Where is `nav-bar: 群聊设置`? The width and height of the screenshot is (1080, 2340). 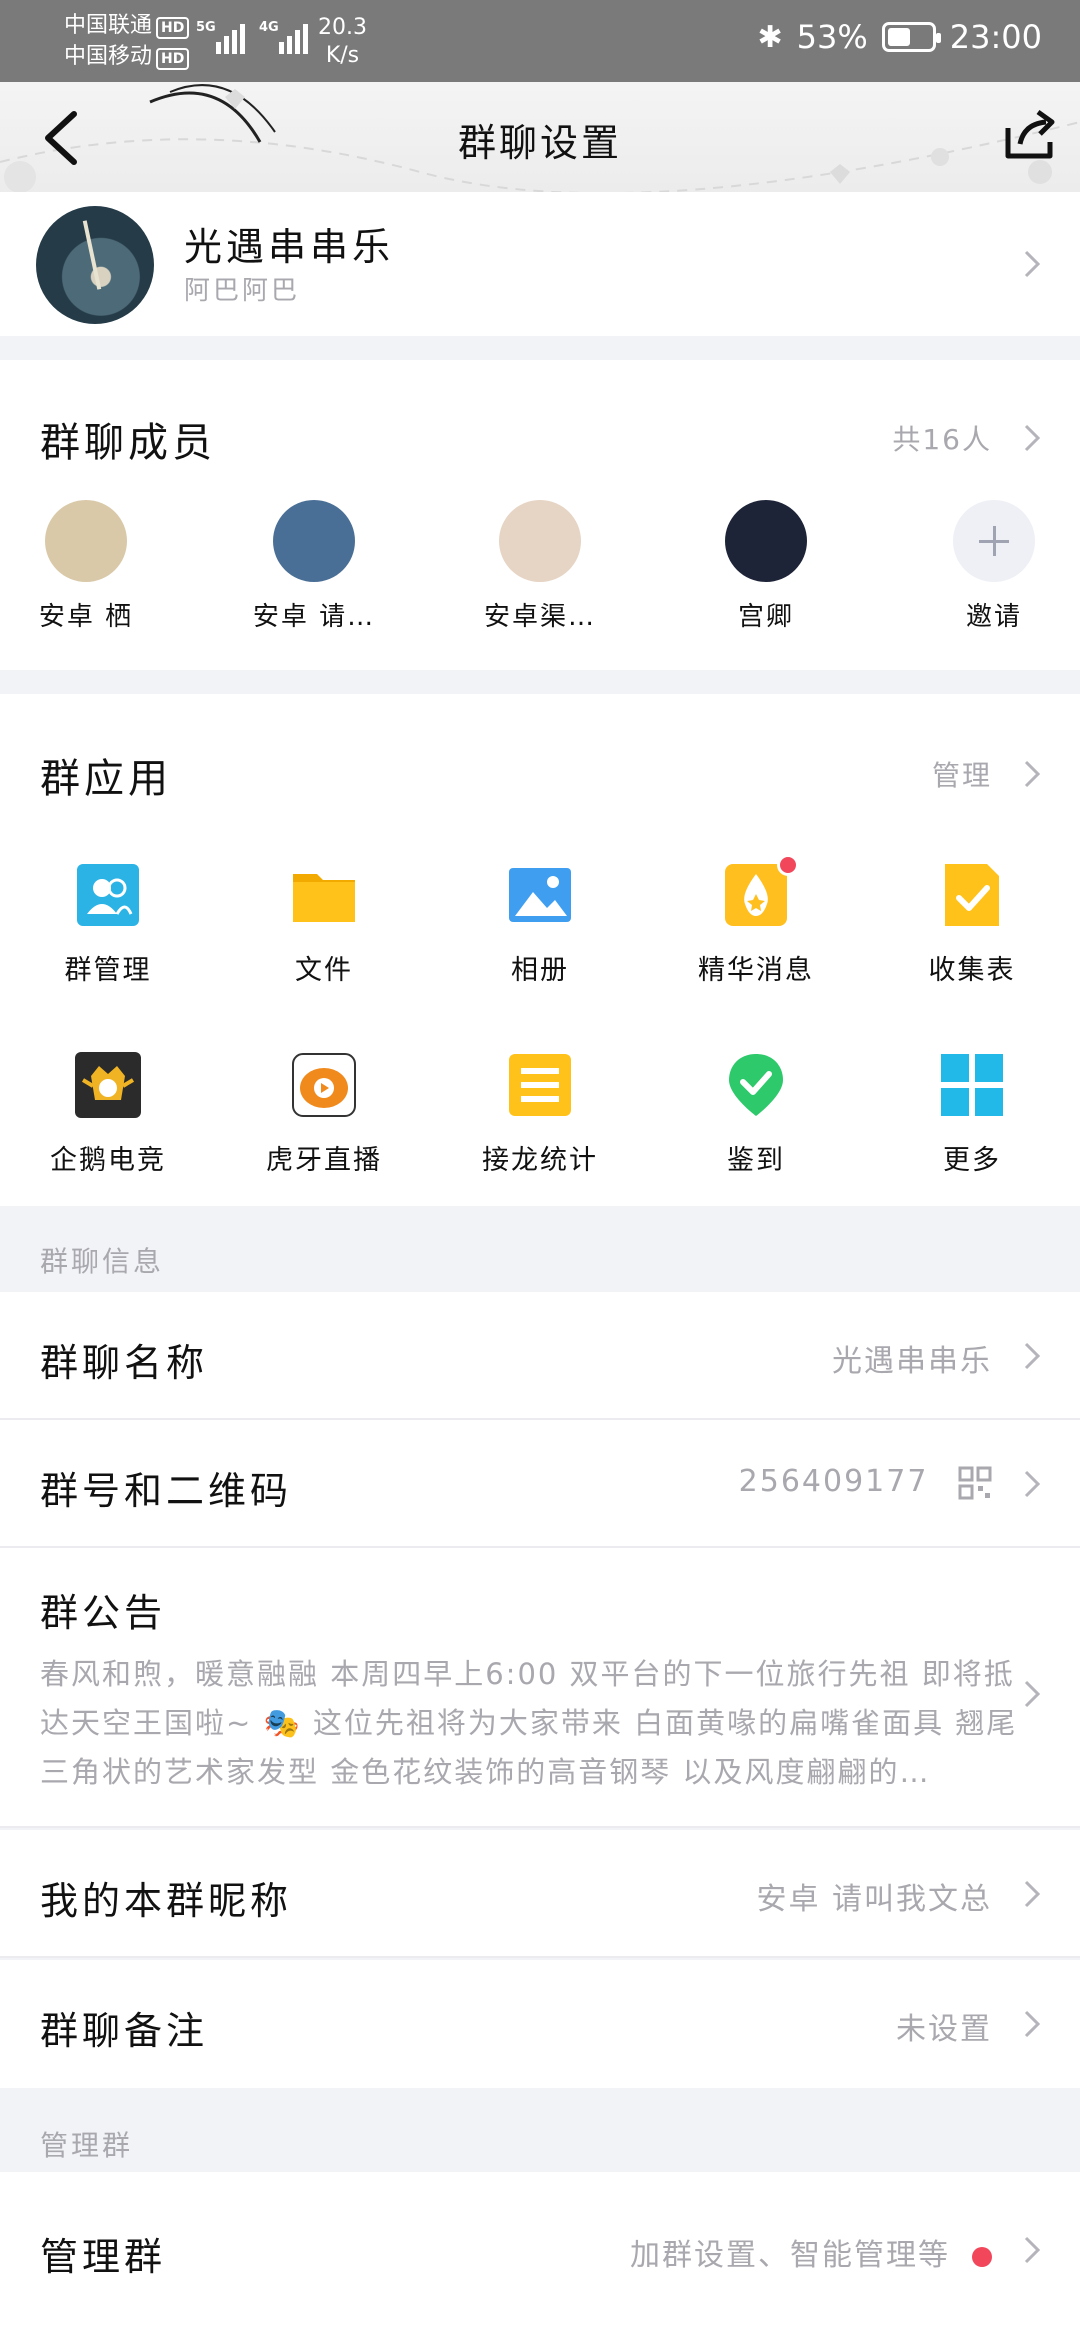
nav-bar: 群聊设置 is located at coordinates (540, 137).